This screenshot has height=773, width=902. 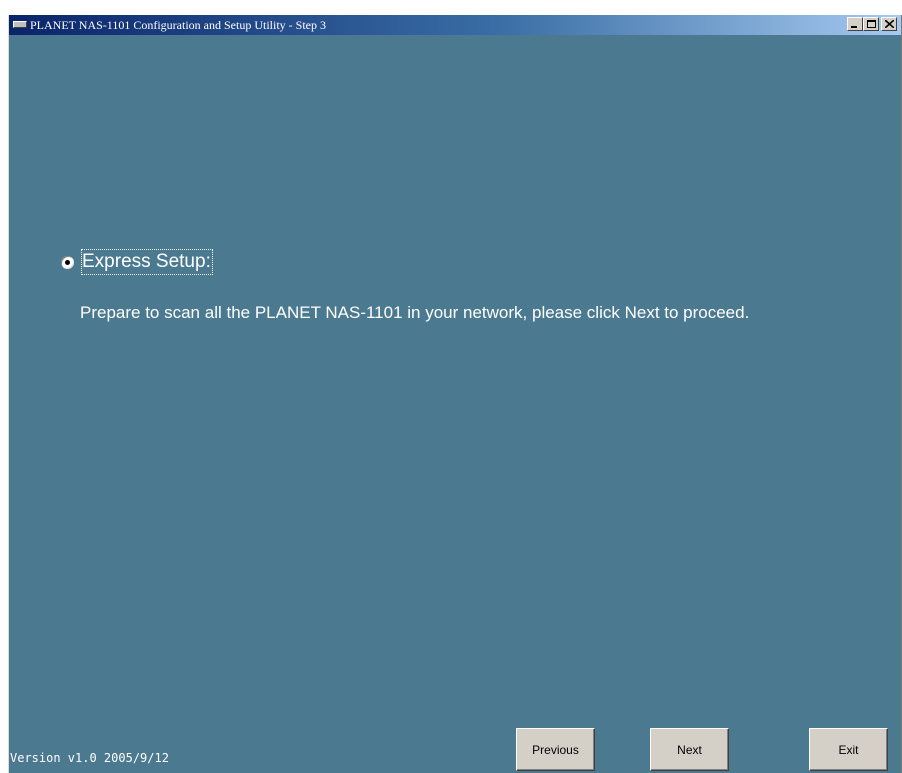 What do you see at coordinates (855, 24) in the screenshot?
I see `minimize-button` at bounding box center [855, 24].